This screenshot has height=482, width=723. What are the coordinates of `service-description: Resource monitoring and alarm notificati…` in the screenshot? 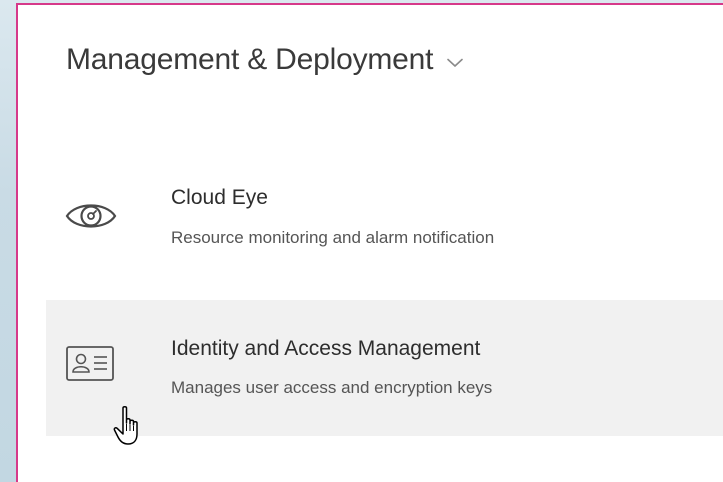 It's located at (333, 237).